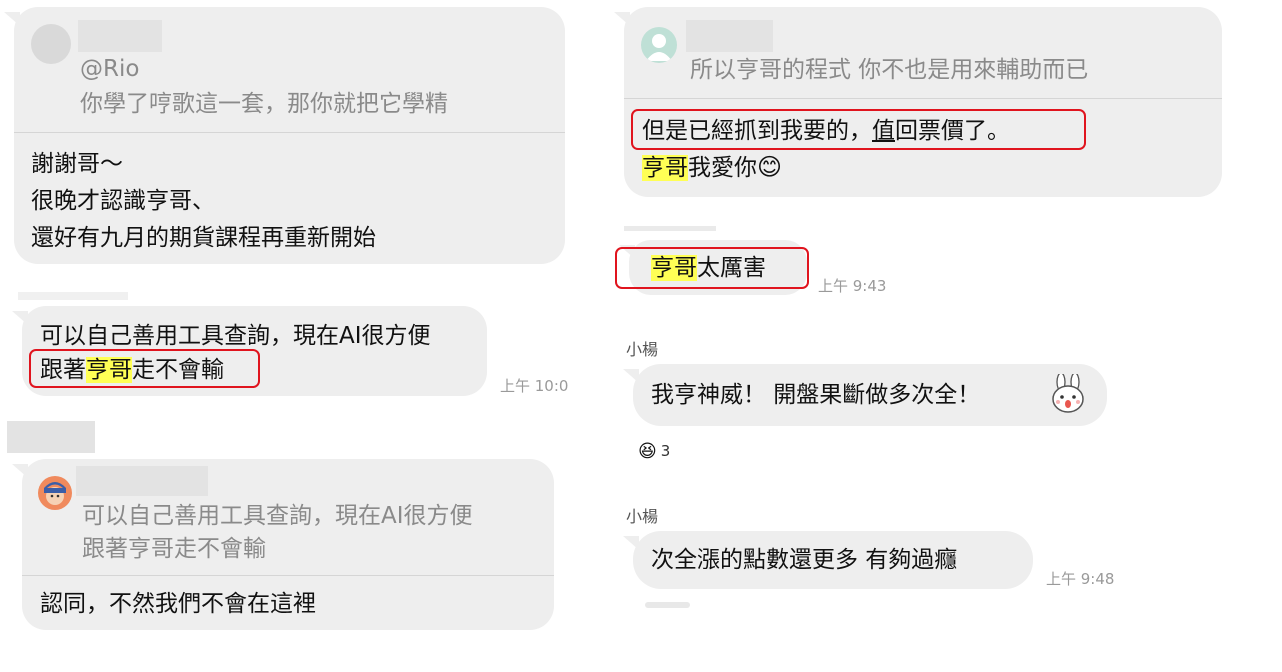 The image size is (1282, 672). What do you see at coordinates (534, 386) in the screenshot?
I see `timestamp: 上午 10:0` at bounding box center [534, 386].